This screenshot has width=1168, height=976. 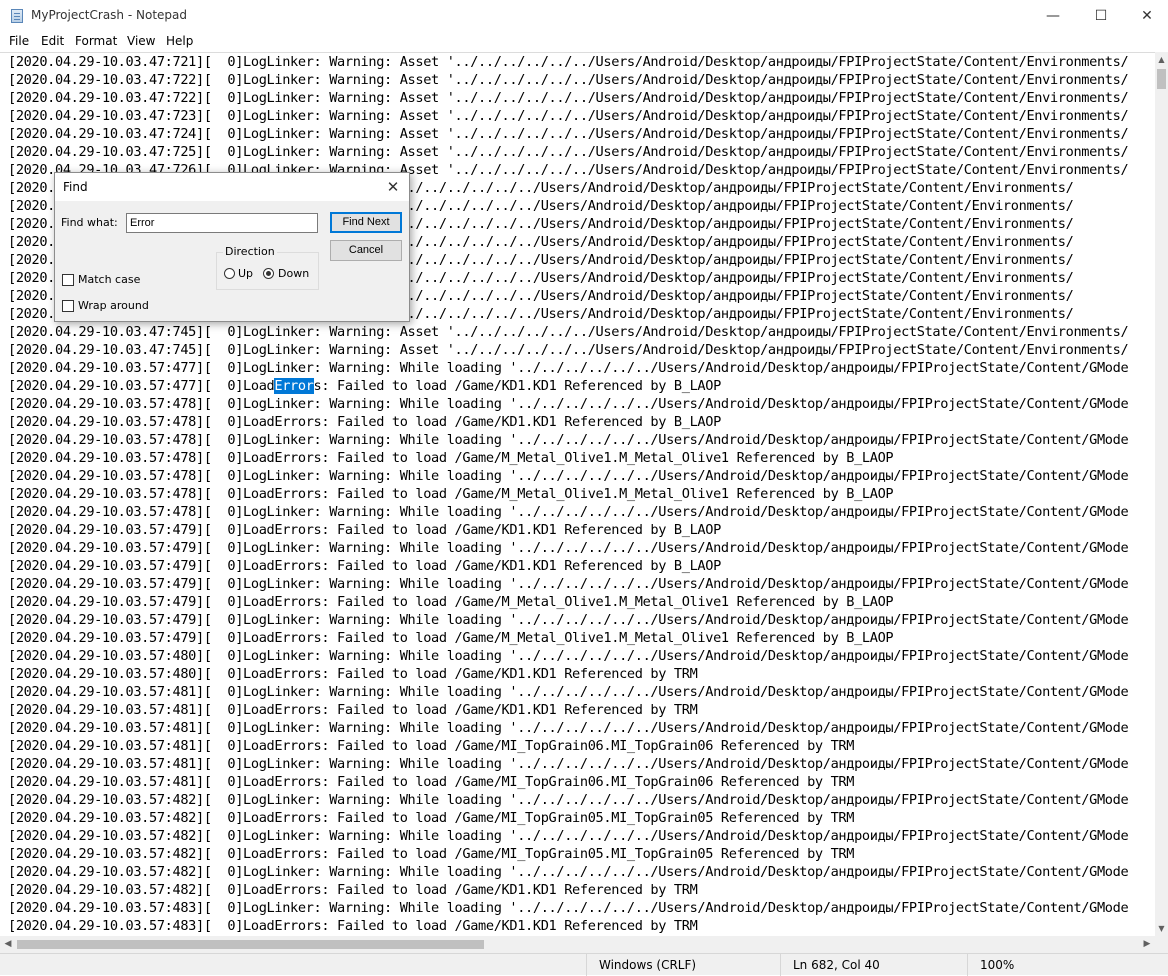 I want to click on scroll-right-icon: ▶, so click(x=1147, y=944).